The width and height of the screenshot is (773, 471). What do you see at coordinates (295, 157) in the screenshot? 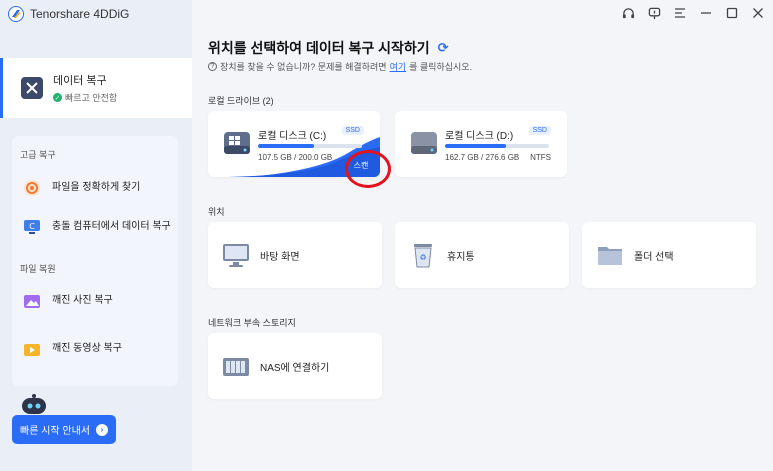
I see `drive-size: 107.5 GB / 200.0 GB` at bounding box center [295, 157].